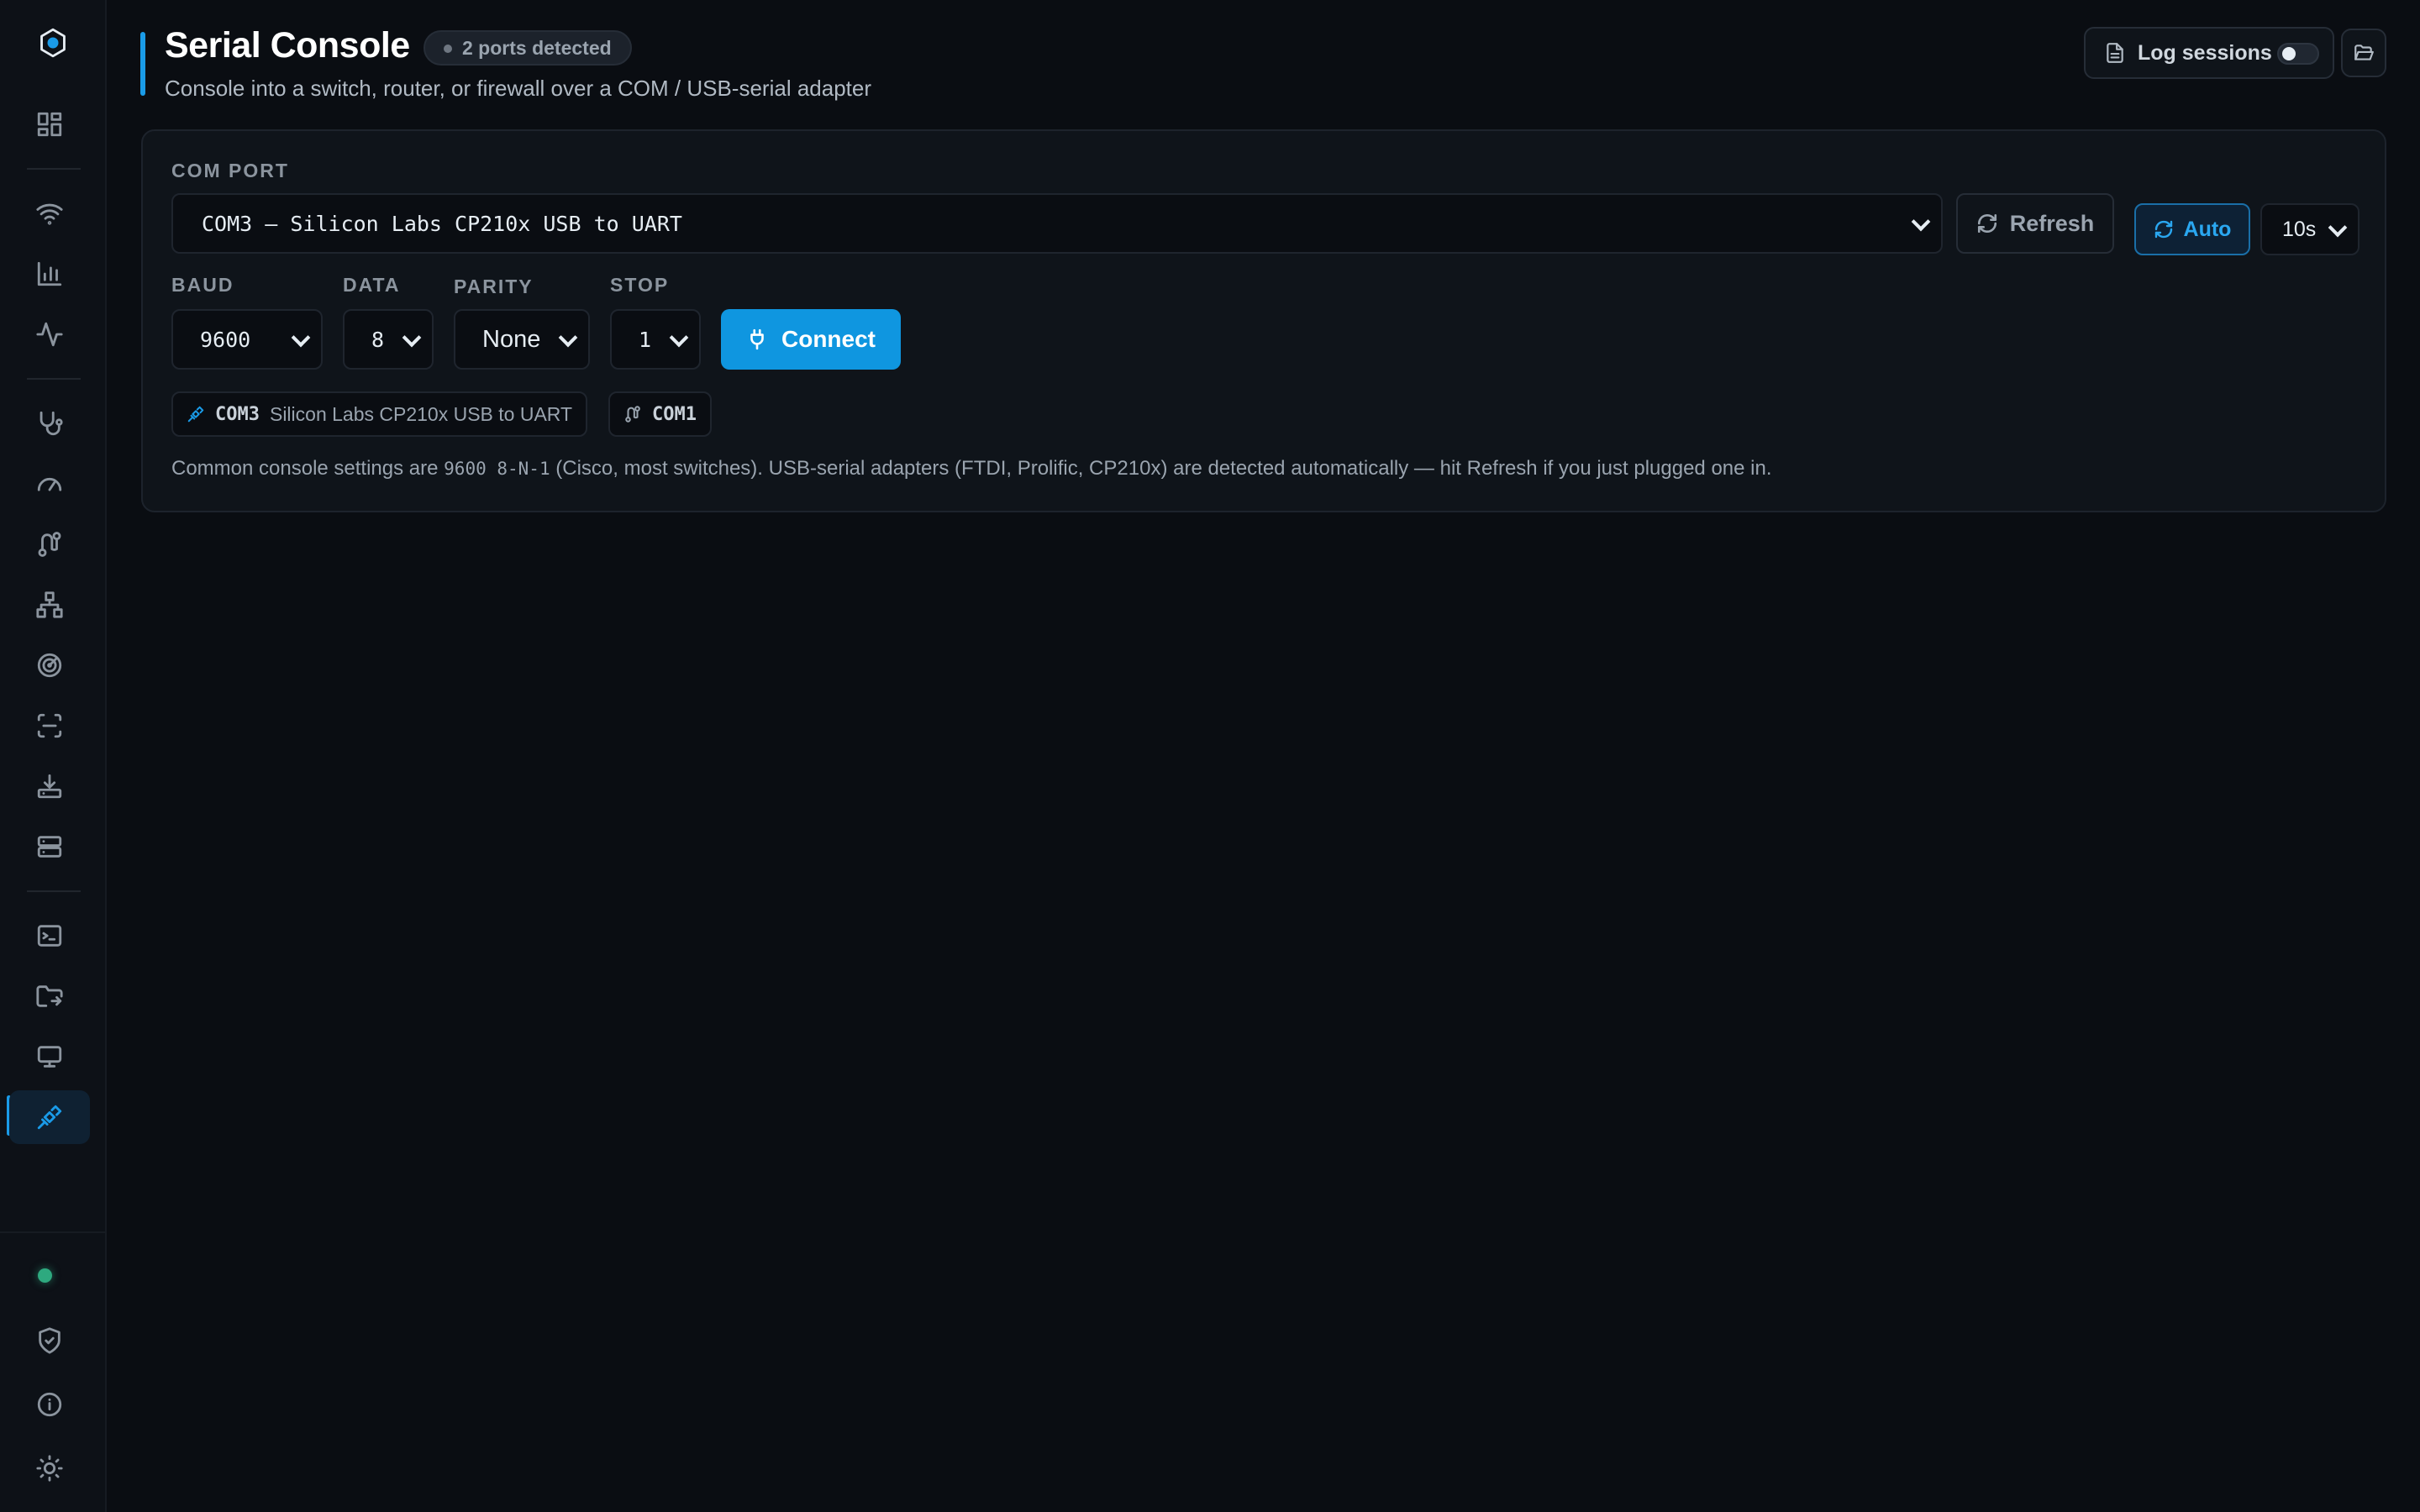 The height and width of the screenshot is (1512, 2420). I want to click on sidebar-item-remote-desktop, so click(50, 1057).